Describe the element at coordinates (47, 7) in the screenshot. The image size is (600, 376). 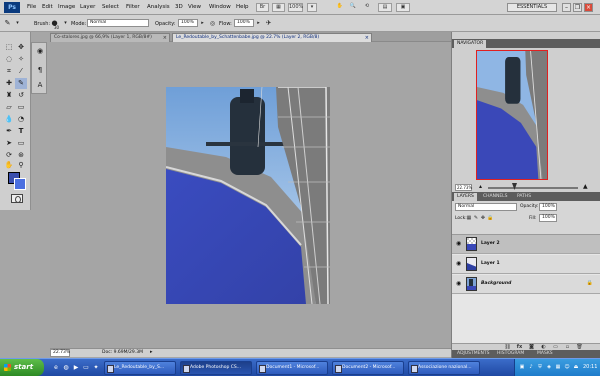
I see `menu-edit: Edit` at that location.